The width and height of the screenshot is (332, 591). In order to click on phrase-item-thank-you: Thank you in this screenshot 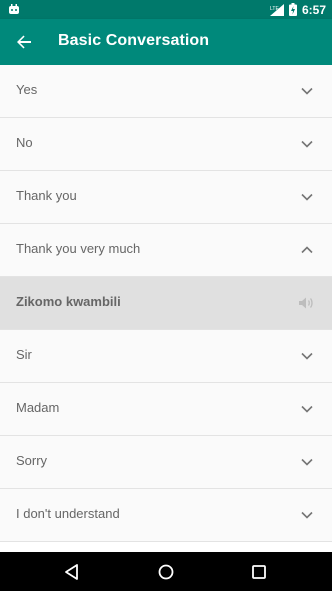, I will do `click(166, 197)`.